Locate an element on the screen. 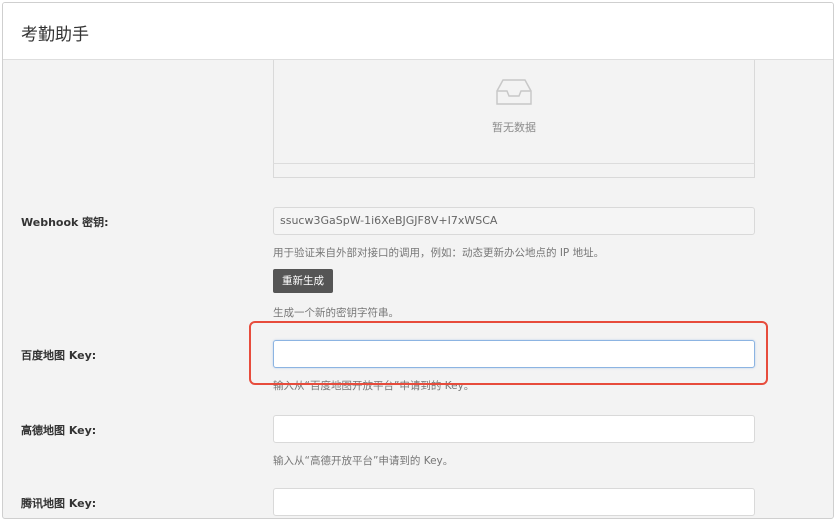 This screenshot has width=838, height=522. baidu-map-key-label: 百度地图 Key: is located at coordinates (59, 355).